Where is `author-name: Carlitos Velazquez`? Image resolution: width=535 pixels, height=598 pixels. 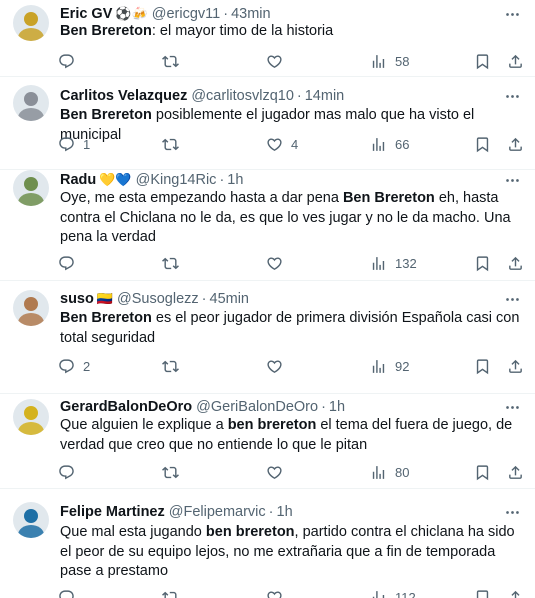 author-name: Carlitos Velazquez is located at coordinates (123, 96).